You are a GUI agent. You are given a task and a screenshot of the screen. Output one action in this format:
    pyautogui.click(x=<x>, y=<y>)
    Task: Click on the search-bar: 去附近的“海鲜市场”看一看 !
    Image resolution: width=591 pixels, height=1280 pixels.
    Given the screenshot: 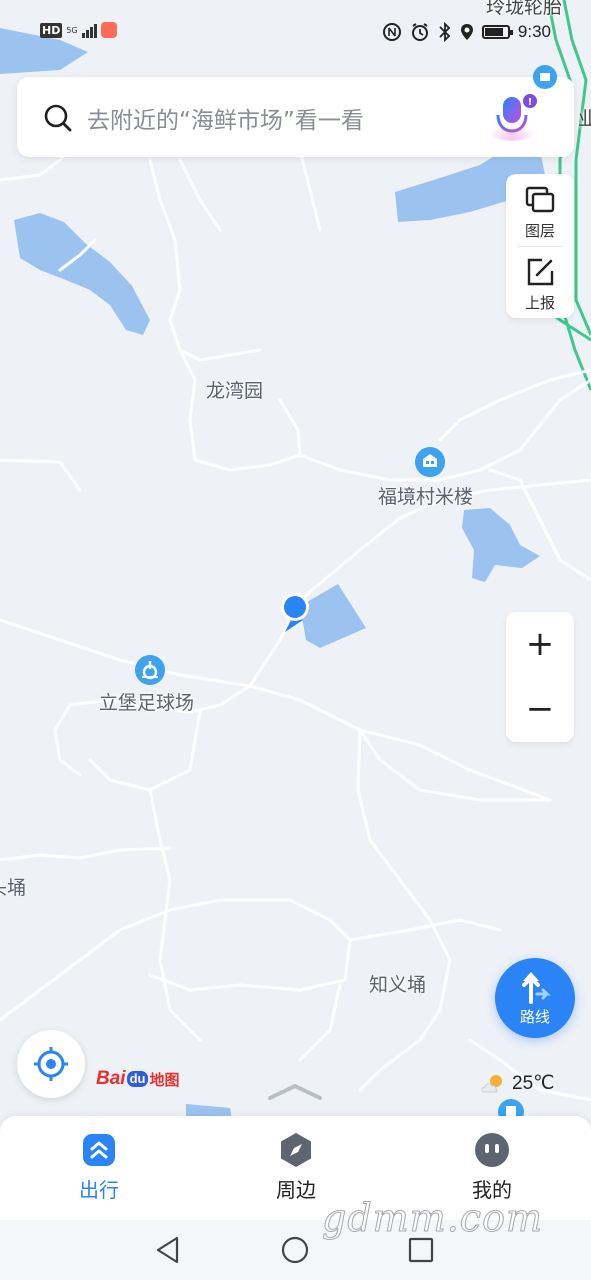 What is the action you would take?
    pyautogui.click(x=295, y=117)
    